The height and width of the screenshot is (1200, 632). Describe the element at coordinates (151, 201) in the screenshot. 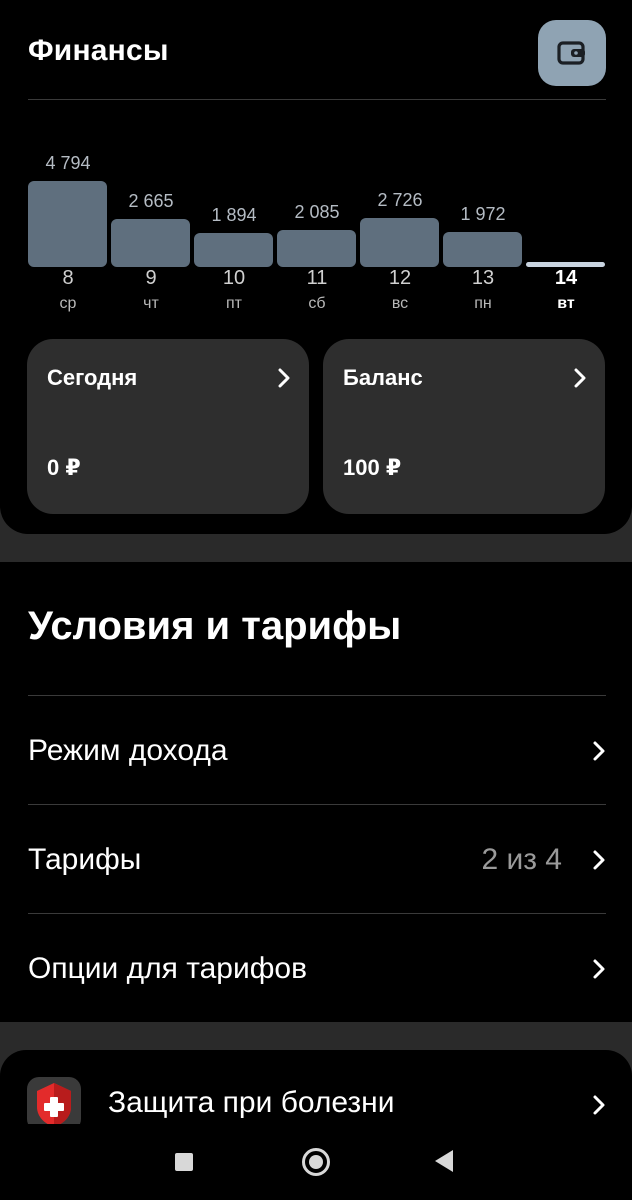

I see `bar-value-label: 2 665` at that location.